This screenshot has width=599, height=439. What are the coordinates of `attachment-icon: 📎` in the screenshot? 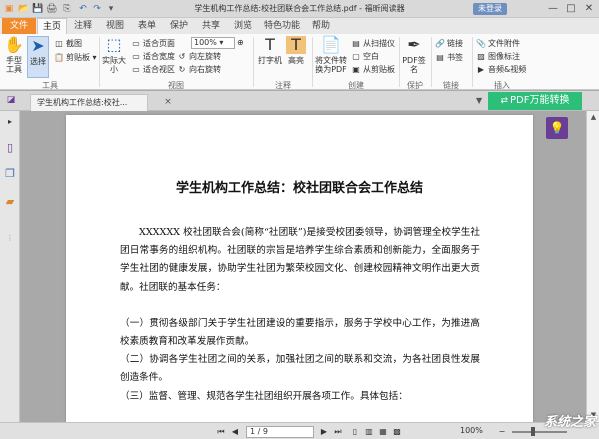 It's located at (481, 43).